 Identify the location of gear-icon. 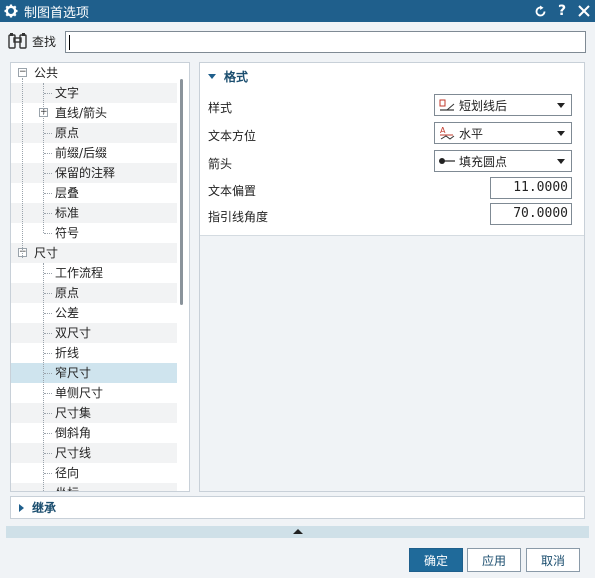
(11, 11).